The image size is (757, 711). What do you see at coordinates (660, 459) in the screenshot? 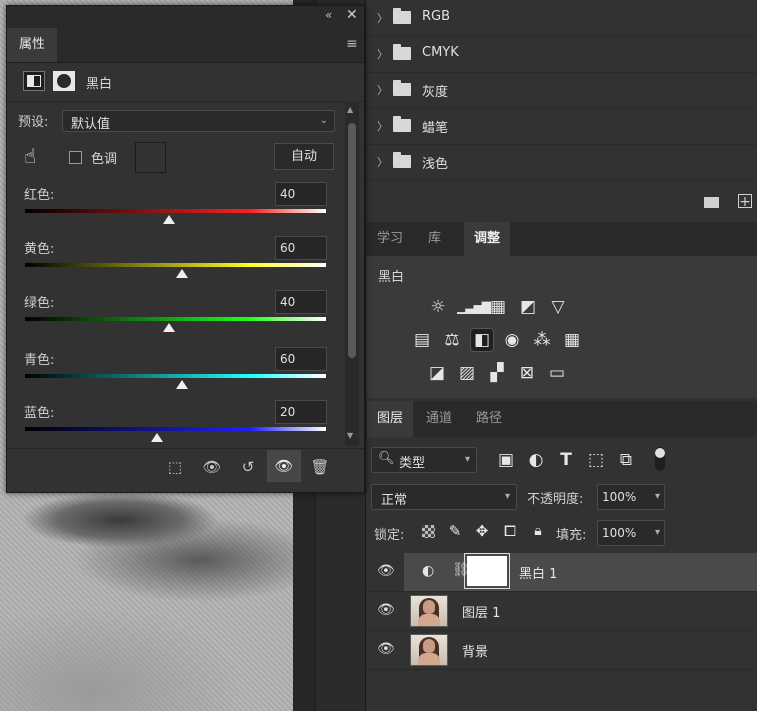
I see `filter-toggle` at bounding box center [660, 459].